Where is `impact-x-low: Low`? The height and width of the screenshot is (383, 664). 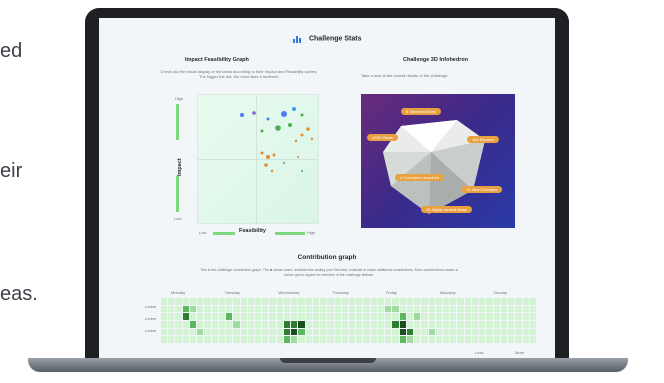 impact-x-low: Low is located at coordinates (203, 232).